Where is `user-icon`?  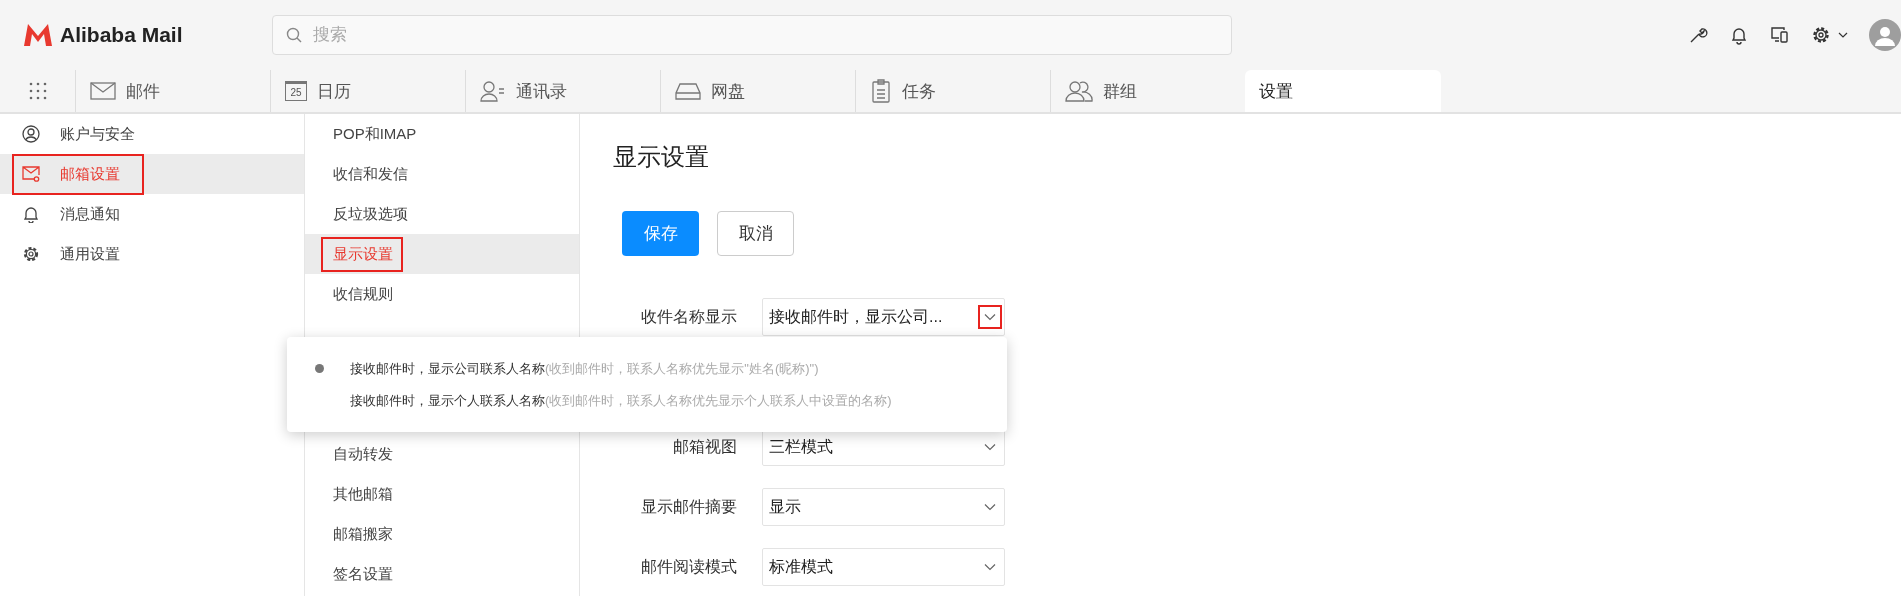
user-icon is located at coordinates (31, 134).